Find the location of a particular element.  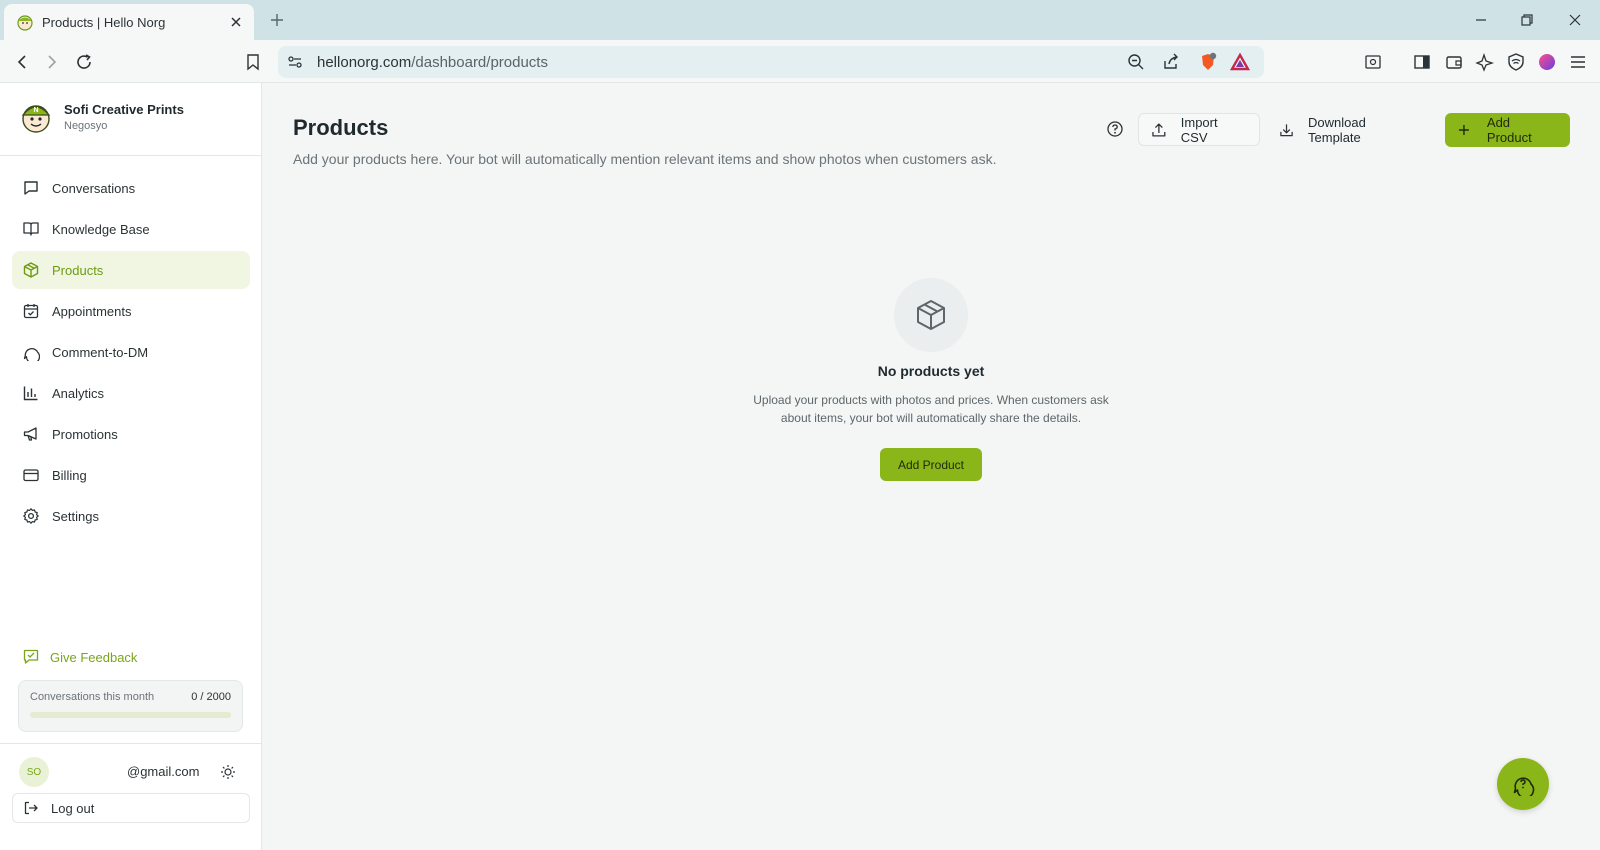

url-text: hellonorg.com/dashboard/products is located at coordinates (432, 62).